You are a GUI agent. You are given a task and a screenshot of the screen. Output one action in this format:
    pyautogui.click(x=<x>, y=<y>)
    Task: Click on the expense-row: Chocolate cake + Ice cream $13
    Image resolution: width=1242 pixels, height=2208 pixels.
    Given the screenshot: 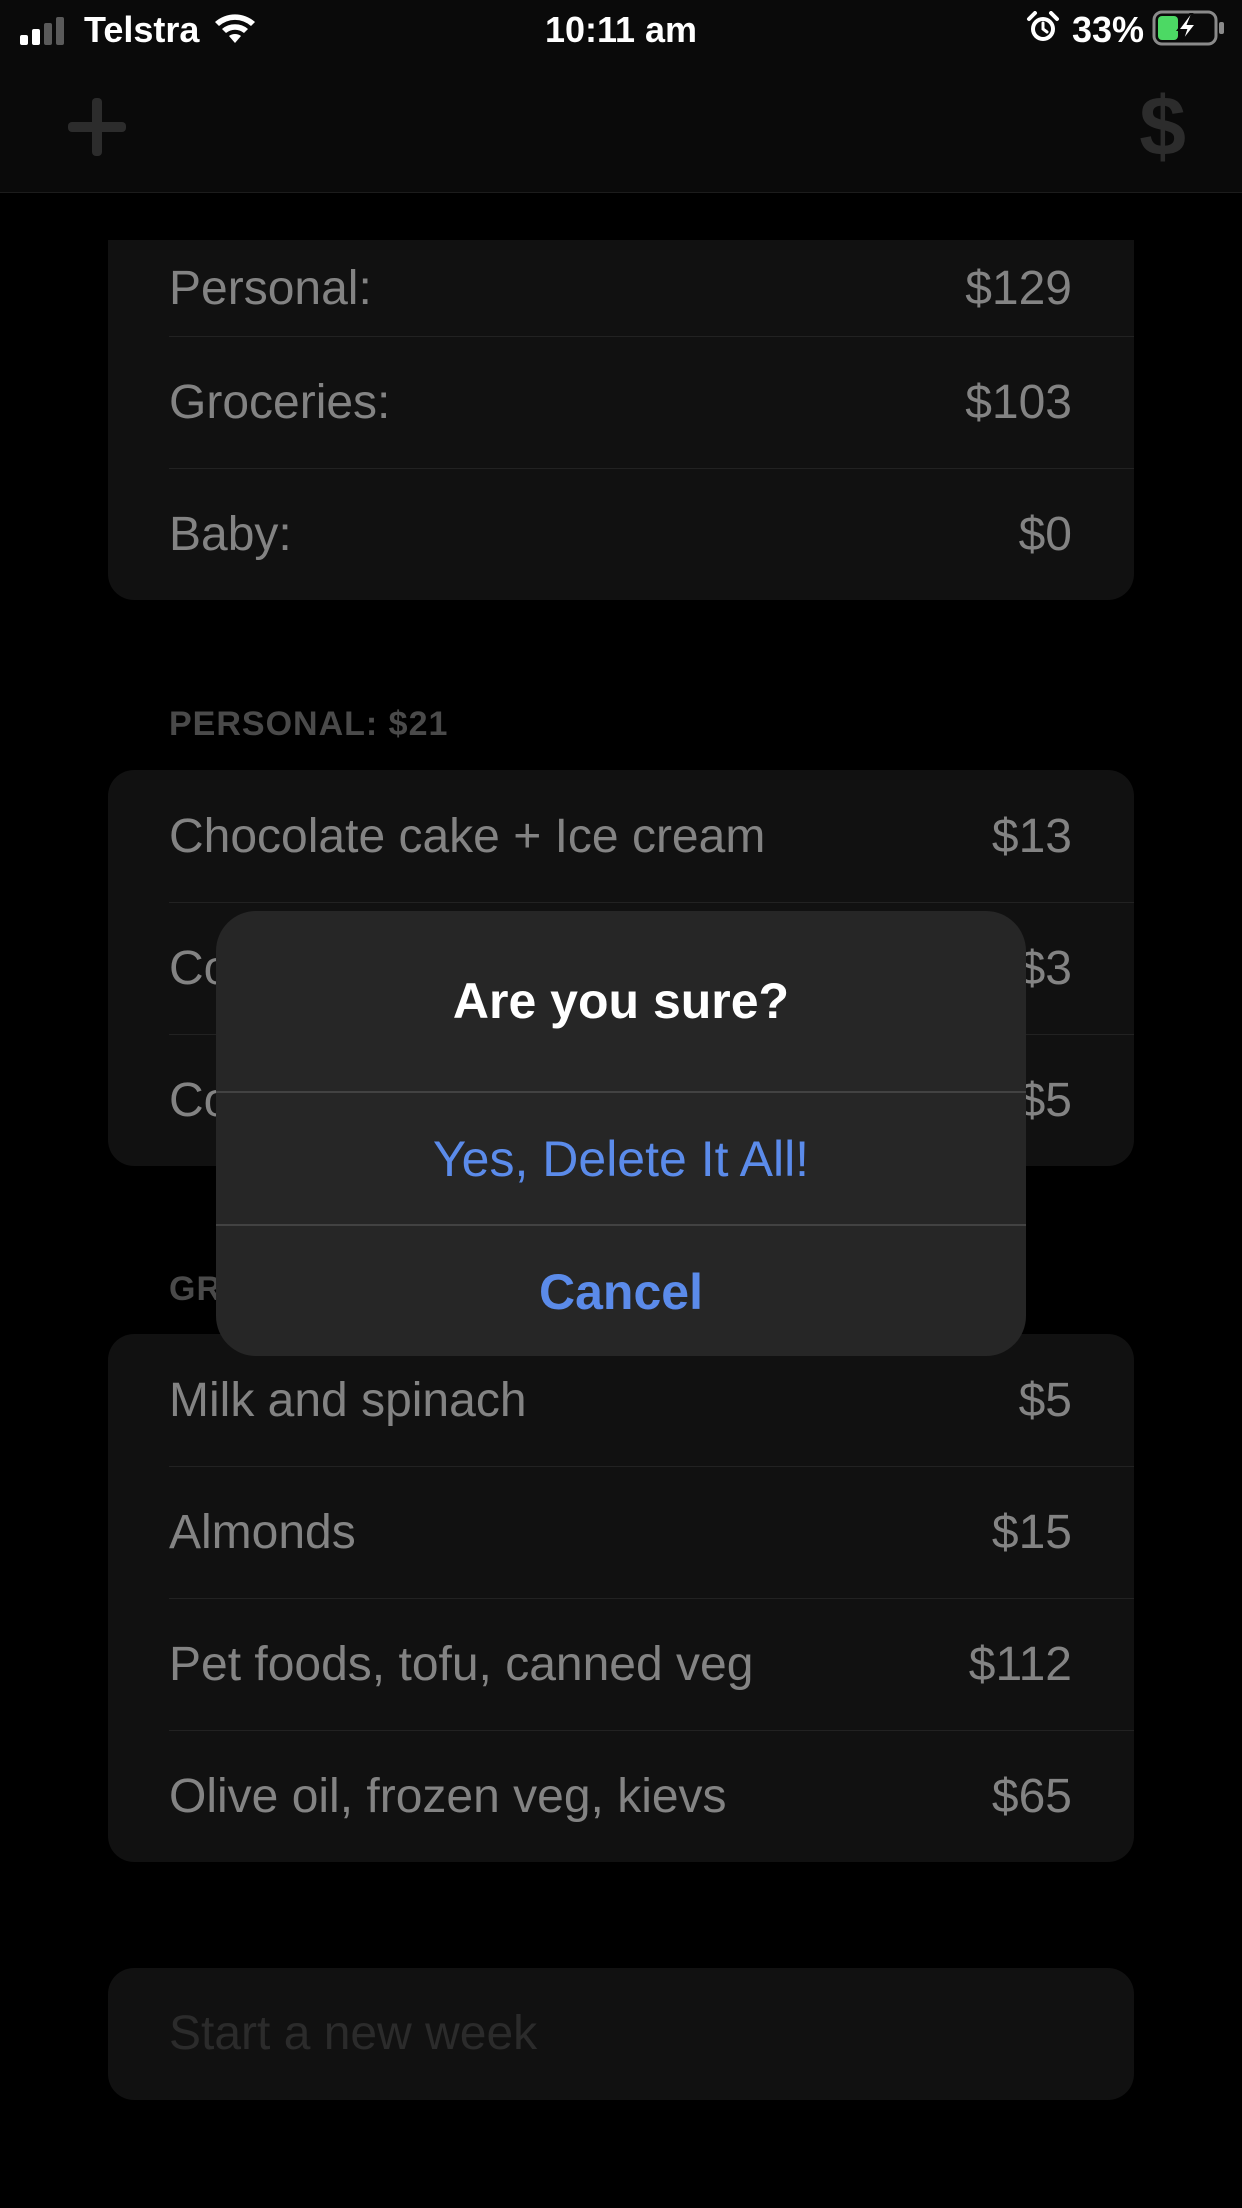 What is the action you would take?
    pyautogui.click(x=621, y=836)
    